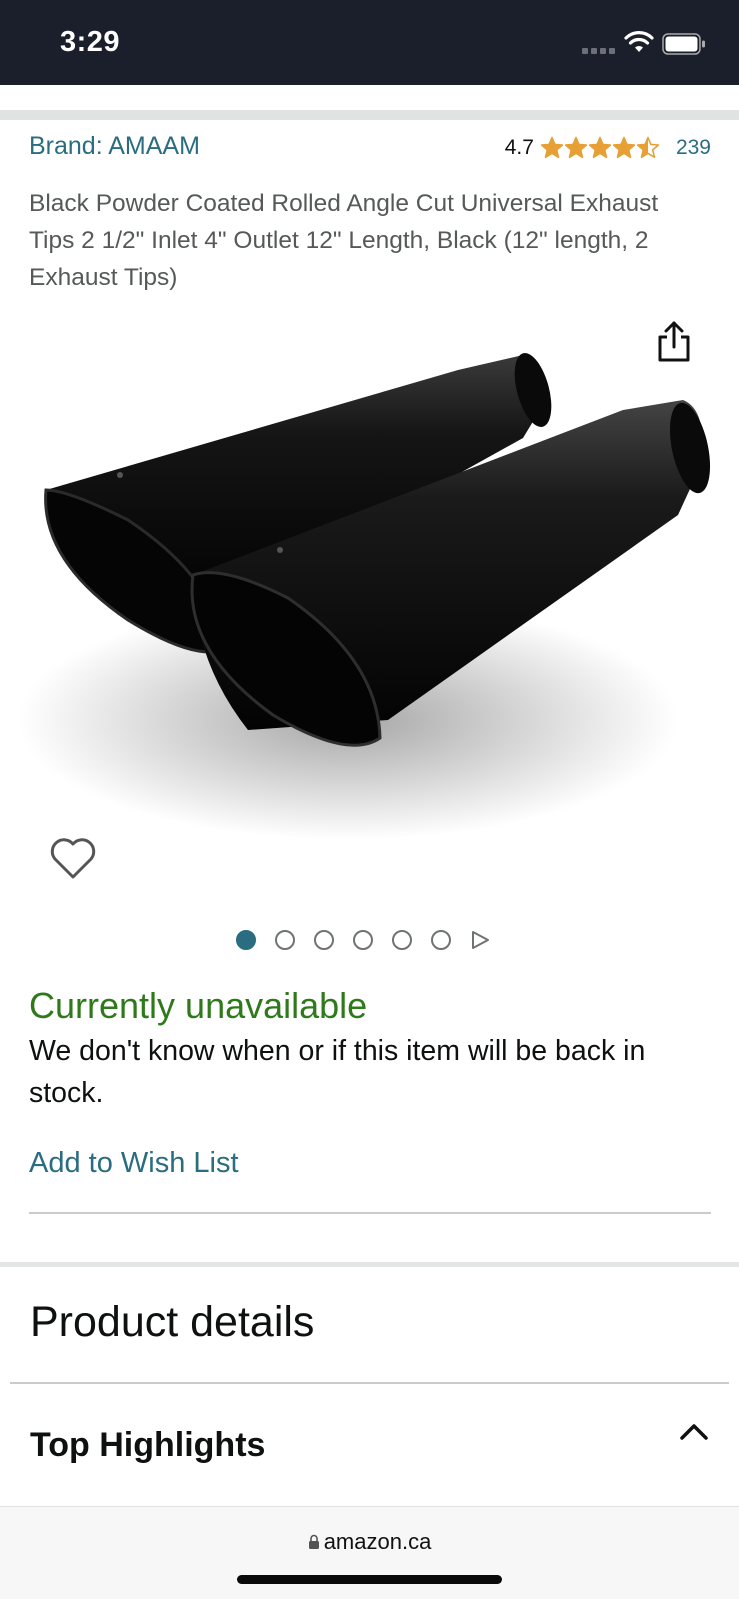 Image resolution: width=739 pixels, height=1599 pixels. I want to click on wifi-icon, so click(639, 41).